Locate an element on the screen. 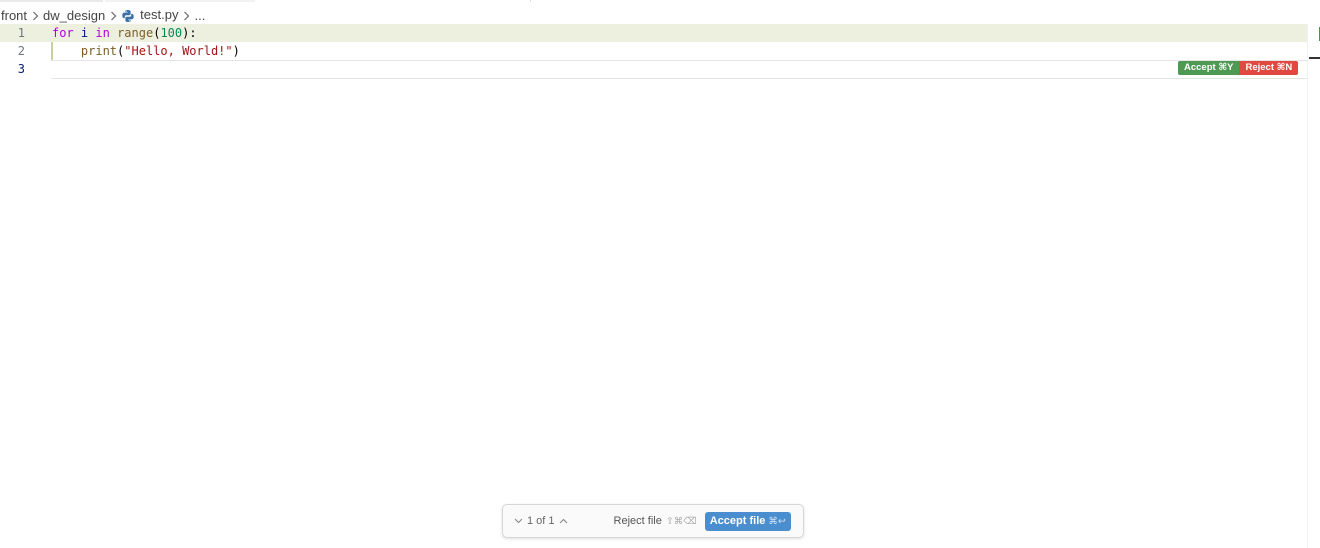  reject-file-button: Reject file ⇧⌘⌫ is located at coordinates (655, 521).